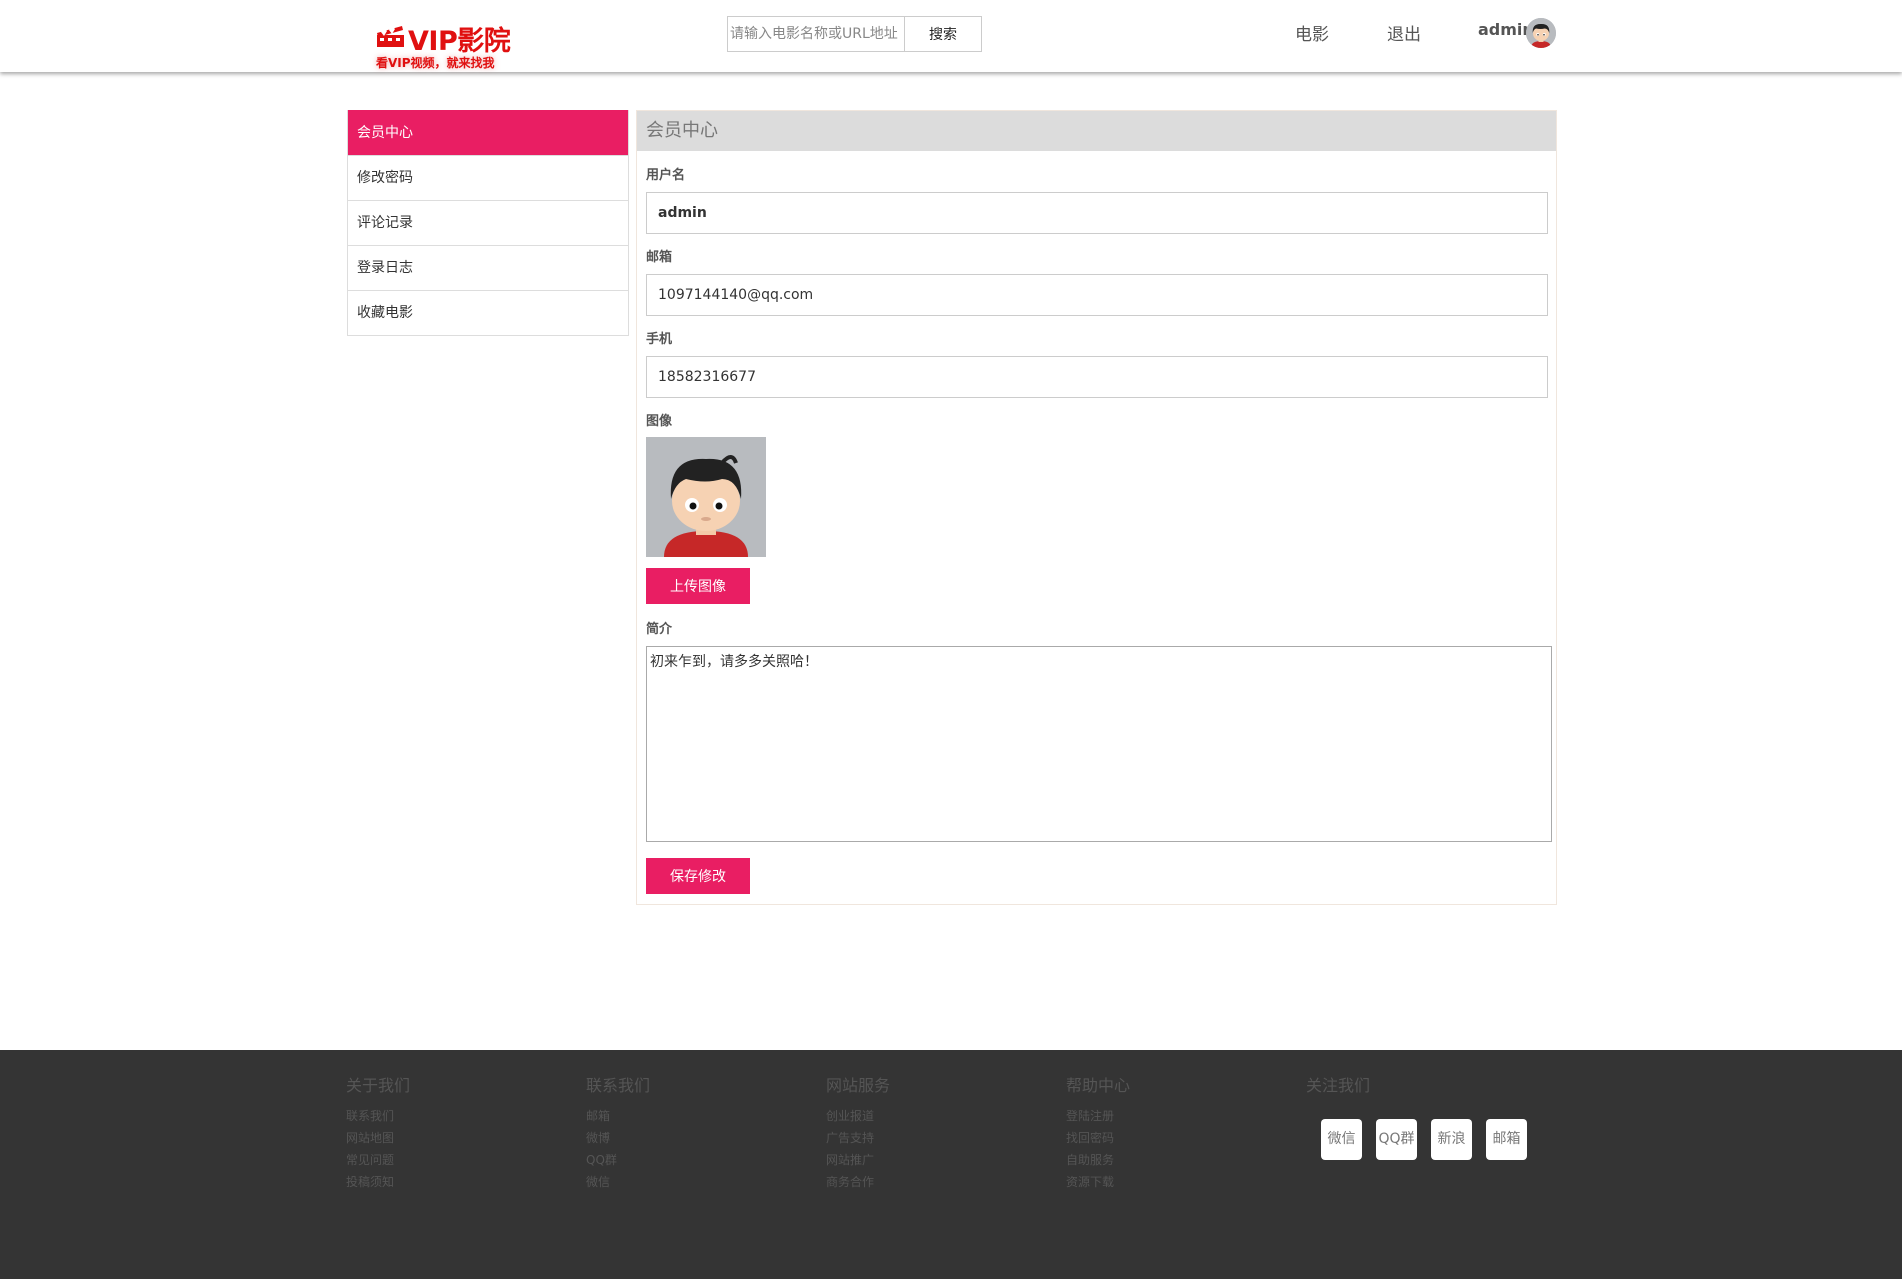 Image resolution: width=1902 pixels, height=1279 pixels. I want to click on username-field, so click(1097, 213).